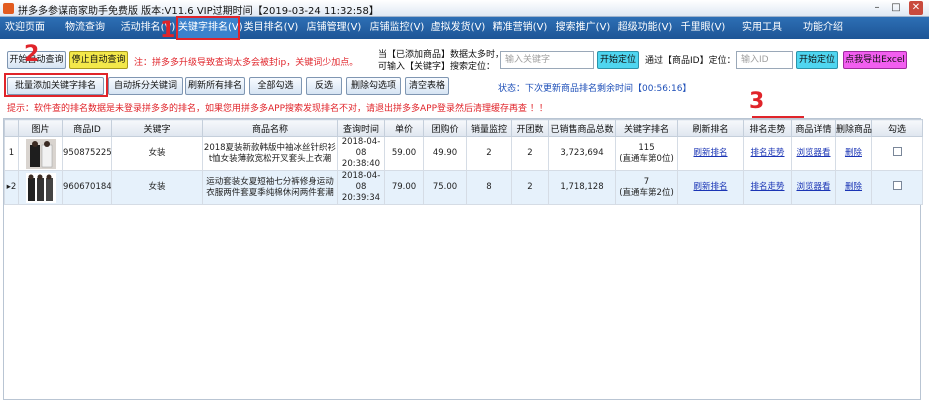 The width and height of the screenshot is (929, 400). Describe the element at coordinates (373, 86) in the screenshot. I see `delete-checked-button: 删除勾选项` at that location.